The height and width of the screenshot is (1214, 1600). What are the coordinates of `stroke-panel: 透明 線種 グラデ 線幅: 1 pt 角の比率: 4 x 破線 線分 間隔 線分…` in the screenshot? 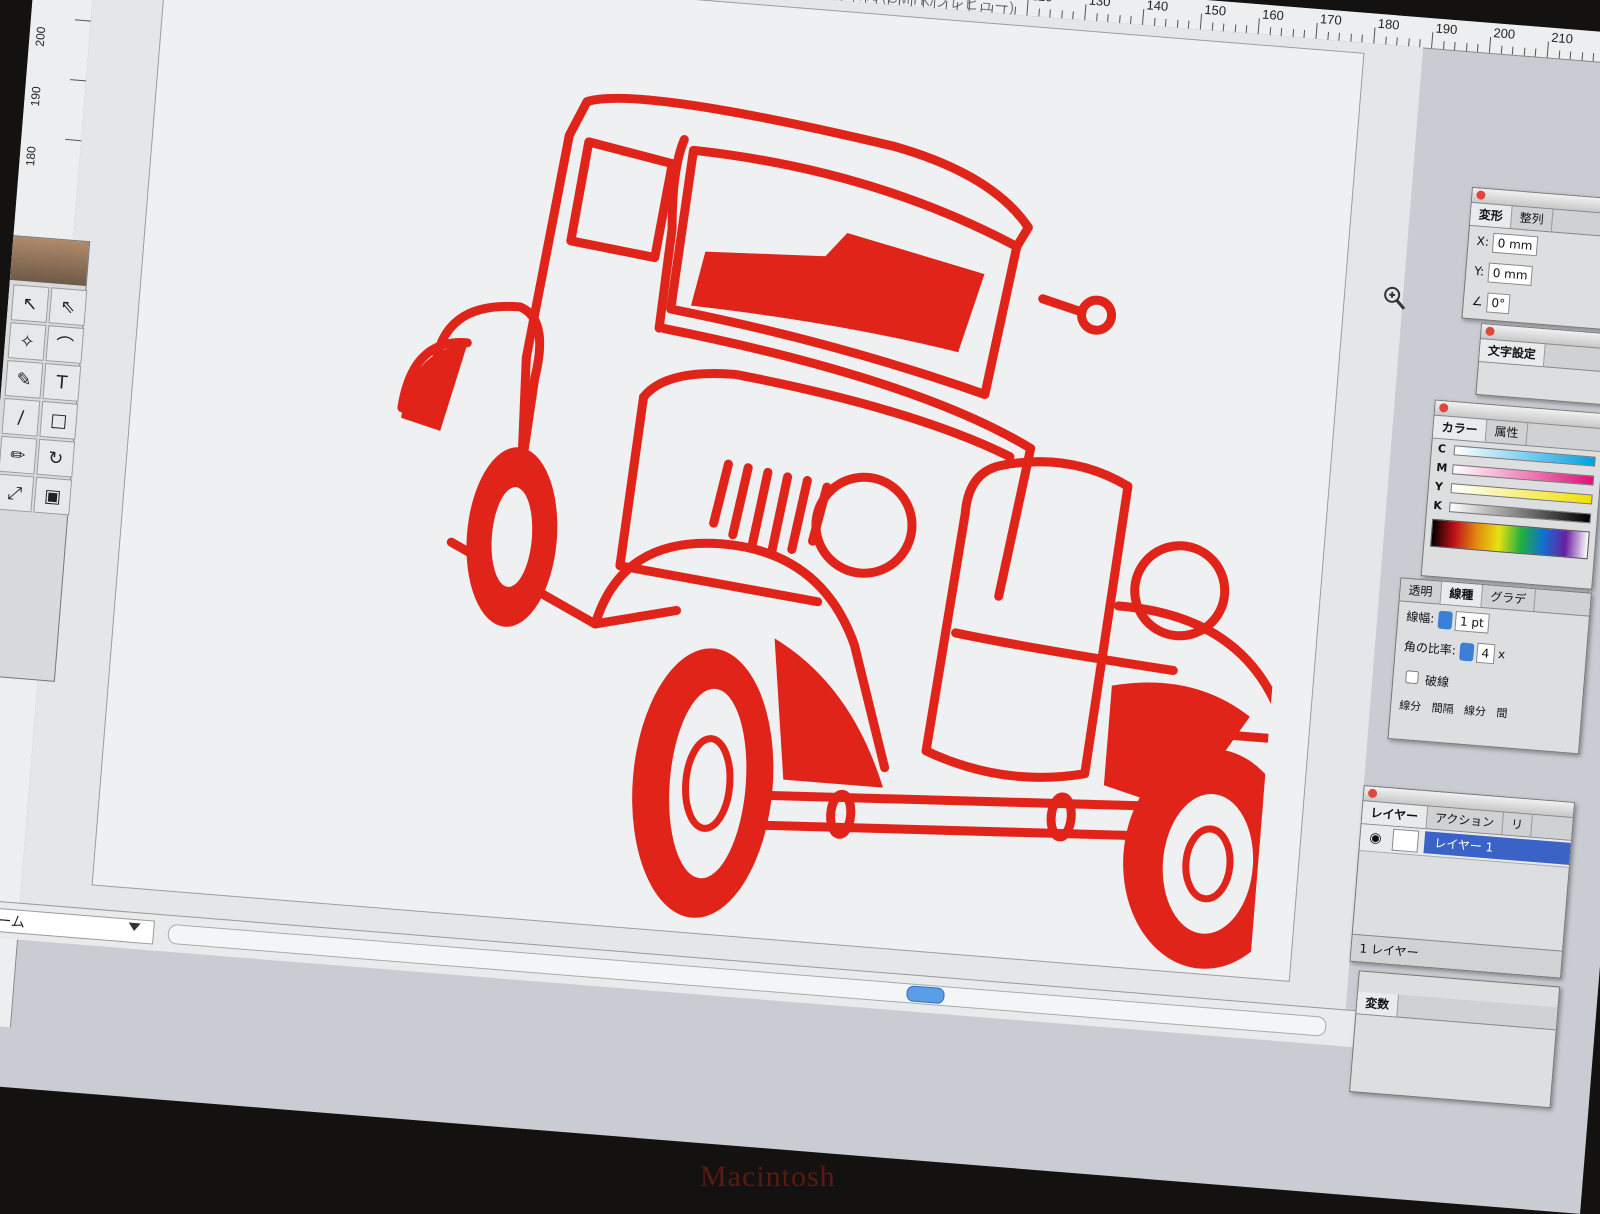 It's located at (1490, 665).